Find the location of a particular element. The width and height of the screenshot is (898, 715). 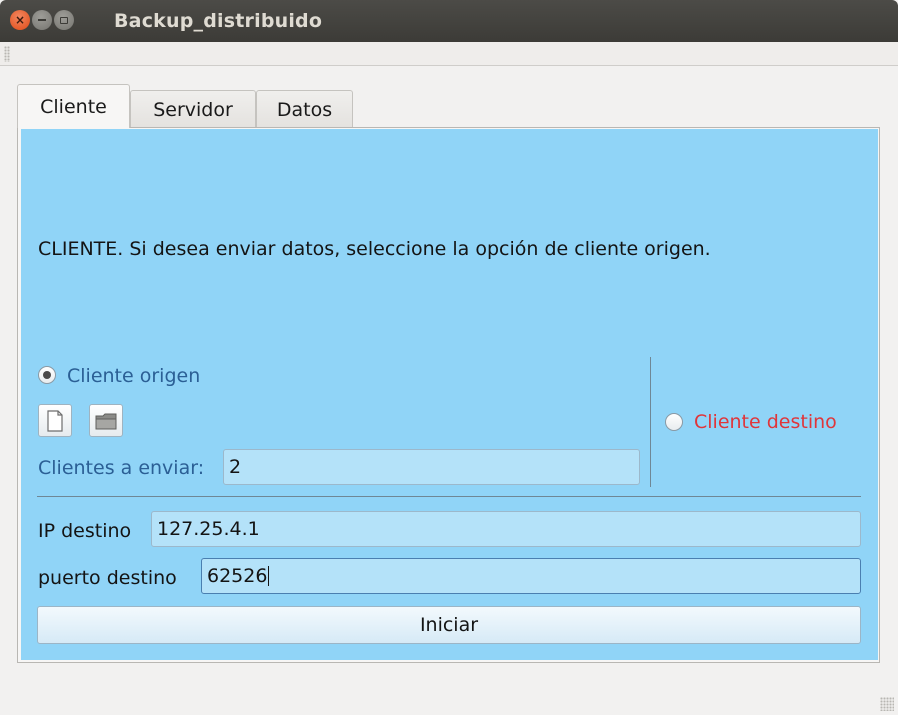

clientes-a-enviar-input: 2 is located at coordinates (431, 467).